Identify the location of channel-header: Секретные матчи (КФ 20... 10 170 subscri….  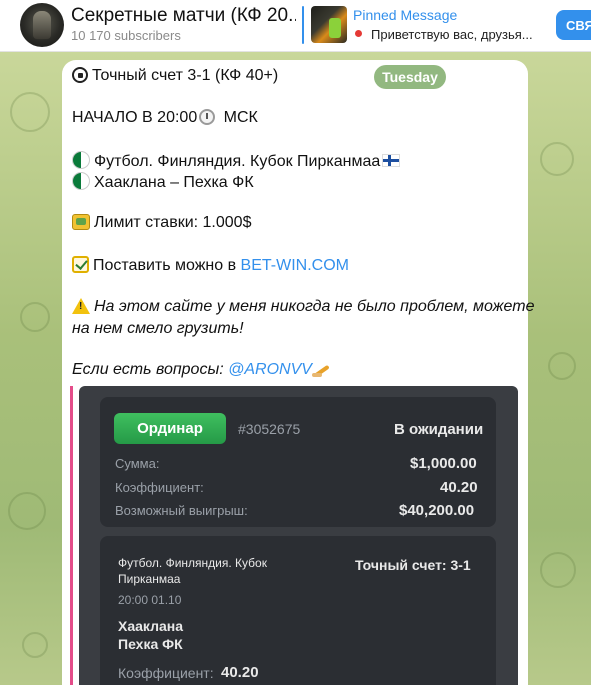
(295, 26).